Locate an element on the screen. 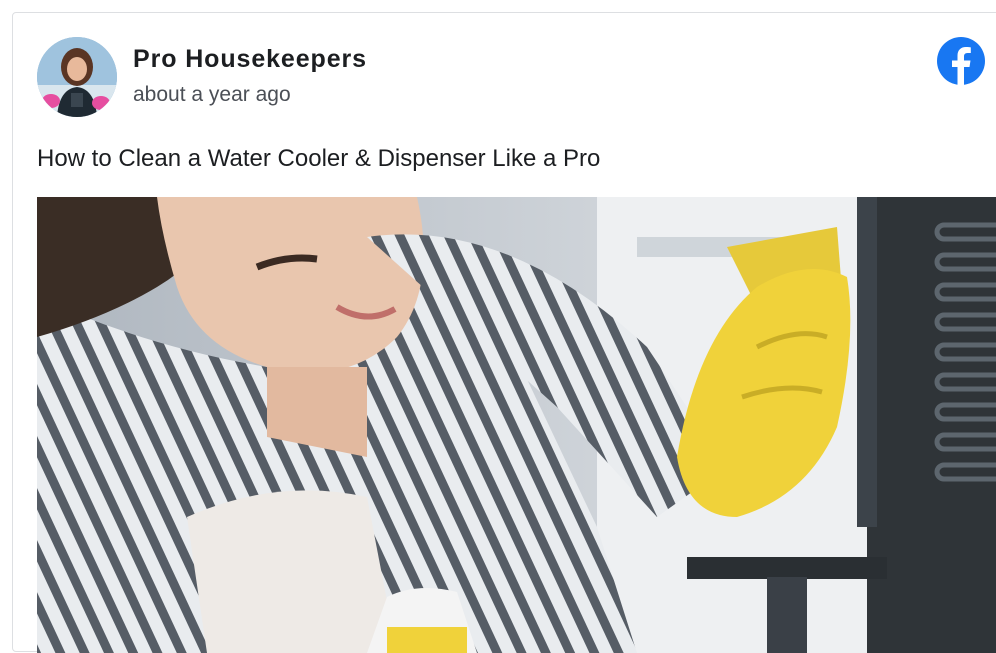  author-avatar is located at coordinates (77, 77).